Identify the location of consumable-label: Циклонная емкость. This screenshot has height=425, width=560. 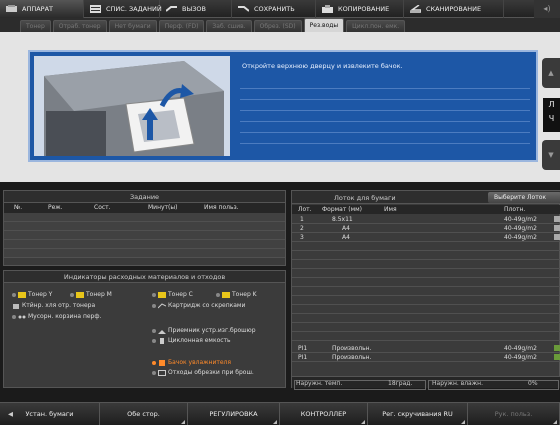
(199, 340).